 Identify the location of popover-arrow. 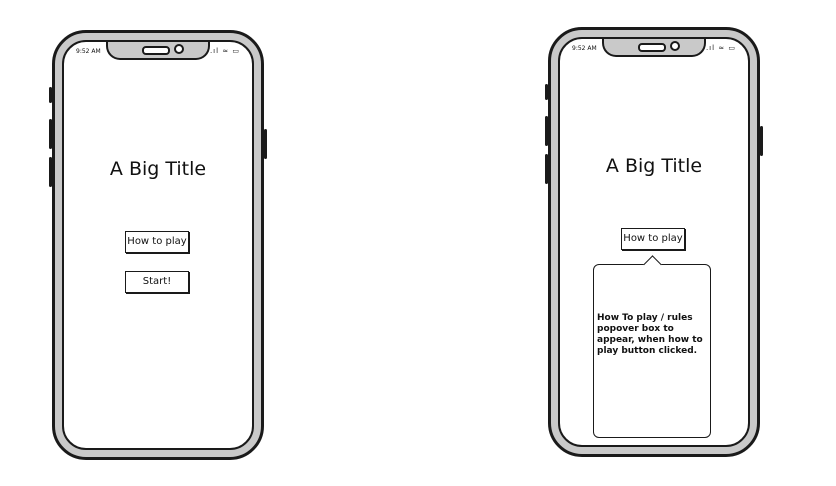
(652, 264).